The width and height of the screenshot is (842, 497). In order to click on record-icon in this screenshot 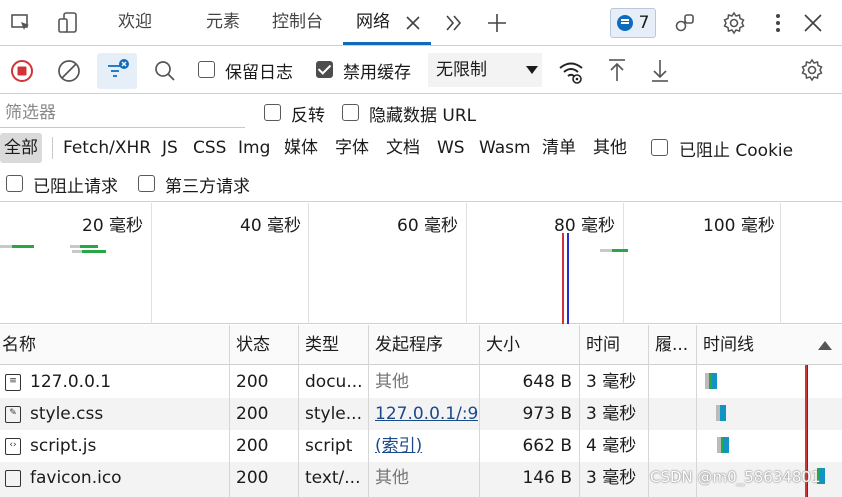, I will do `click(22, 71)`.